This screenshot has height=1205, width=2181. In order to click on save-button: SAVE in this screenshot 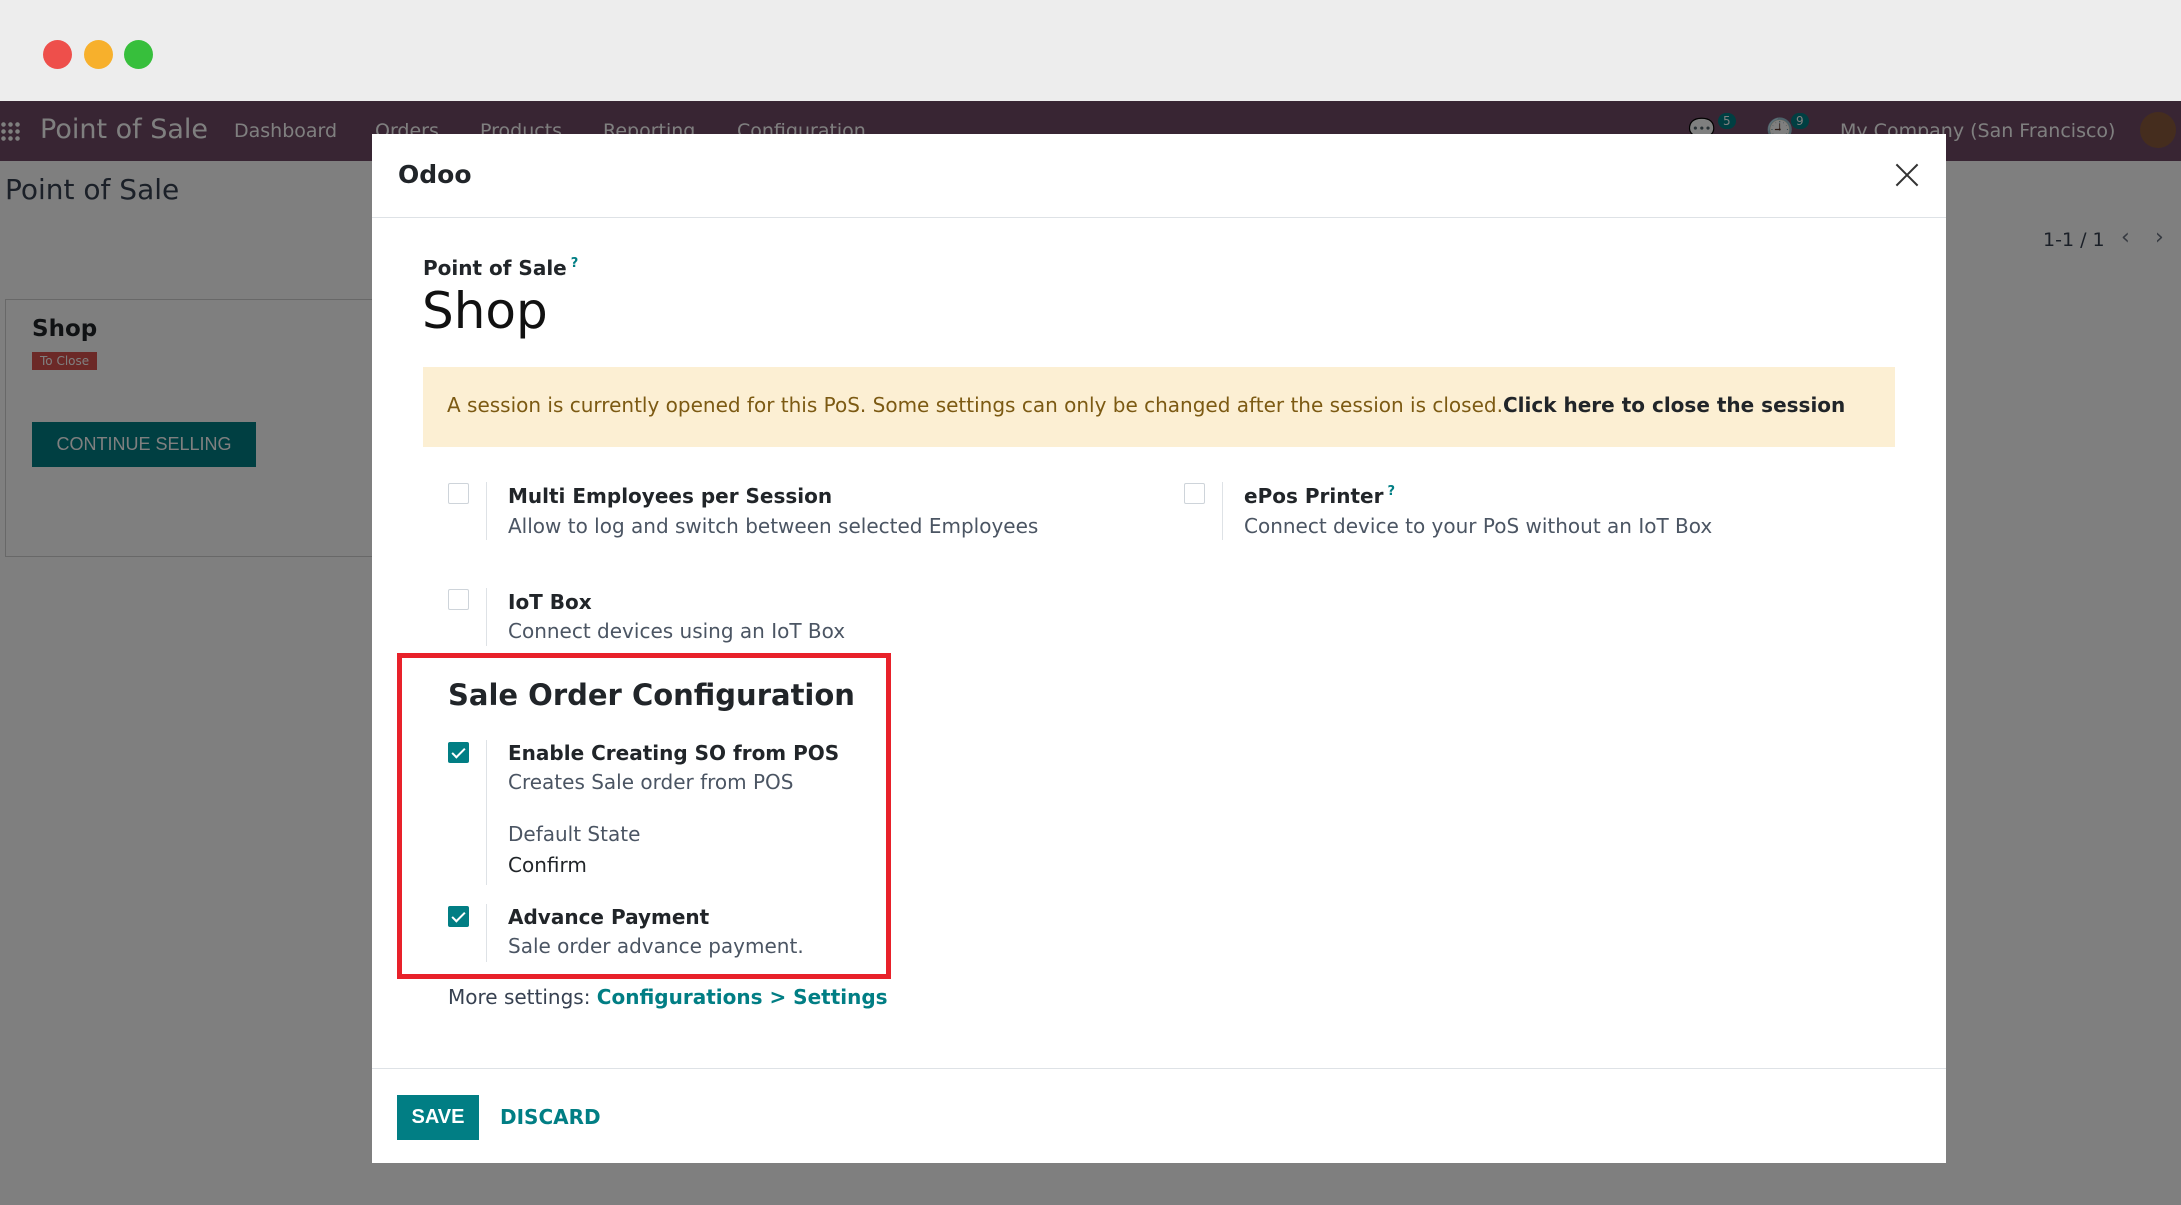, I will do `click(438, 1117)`.